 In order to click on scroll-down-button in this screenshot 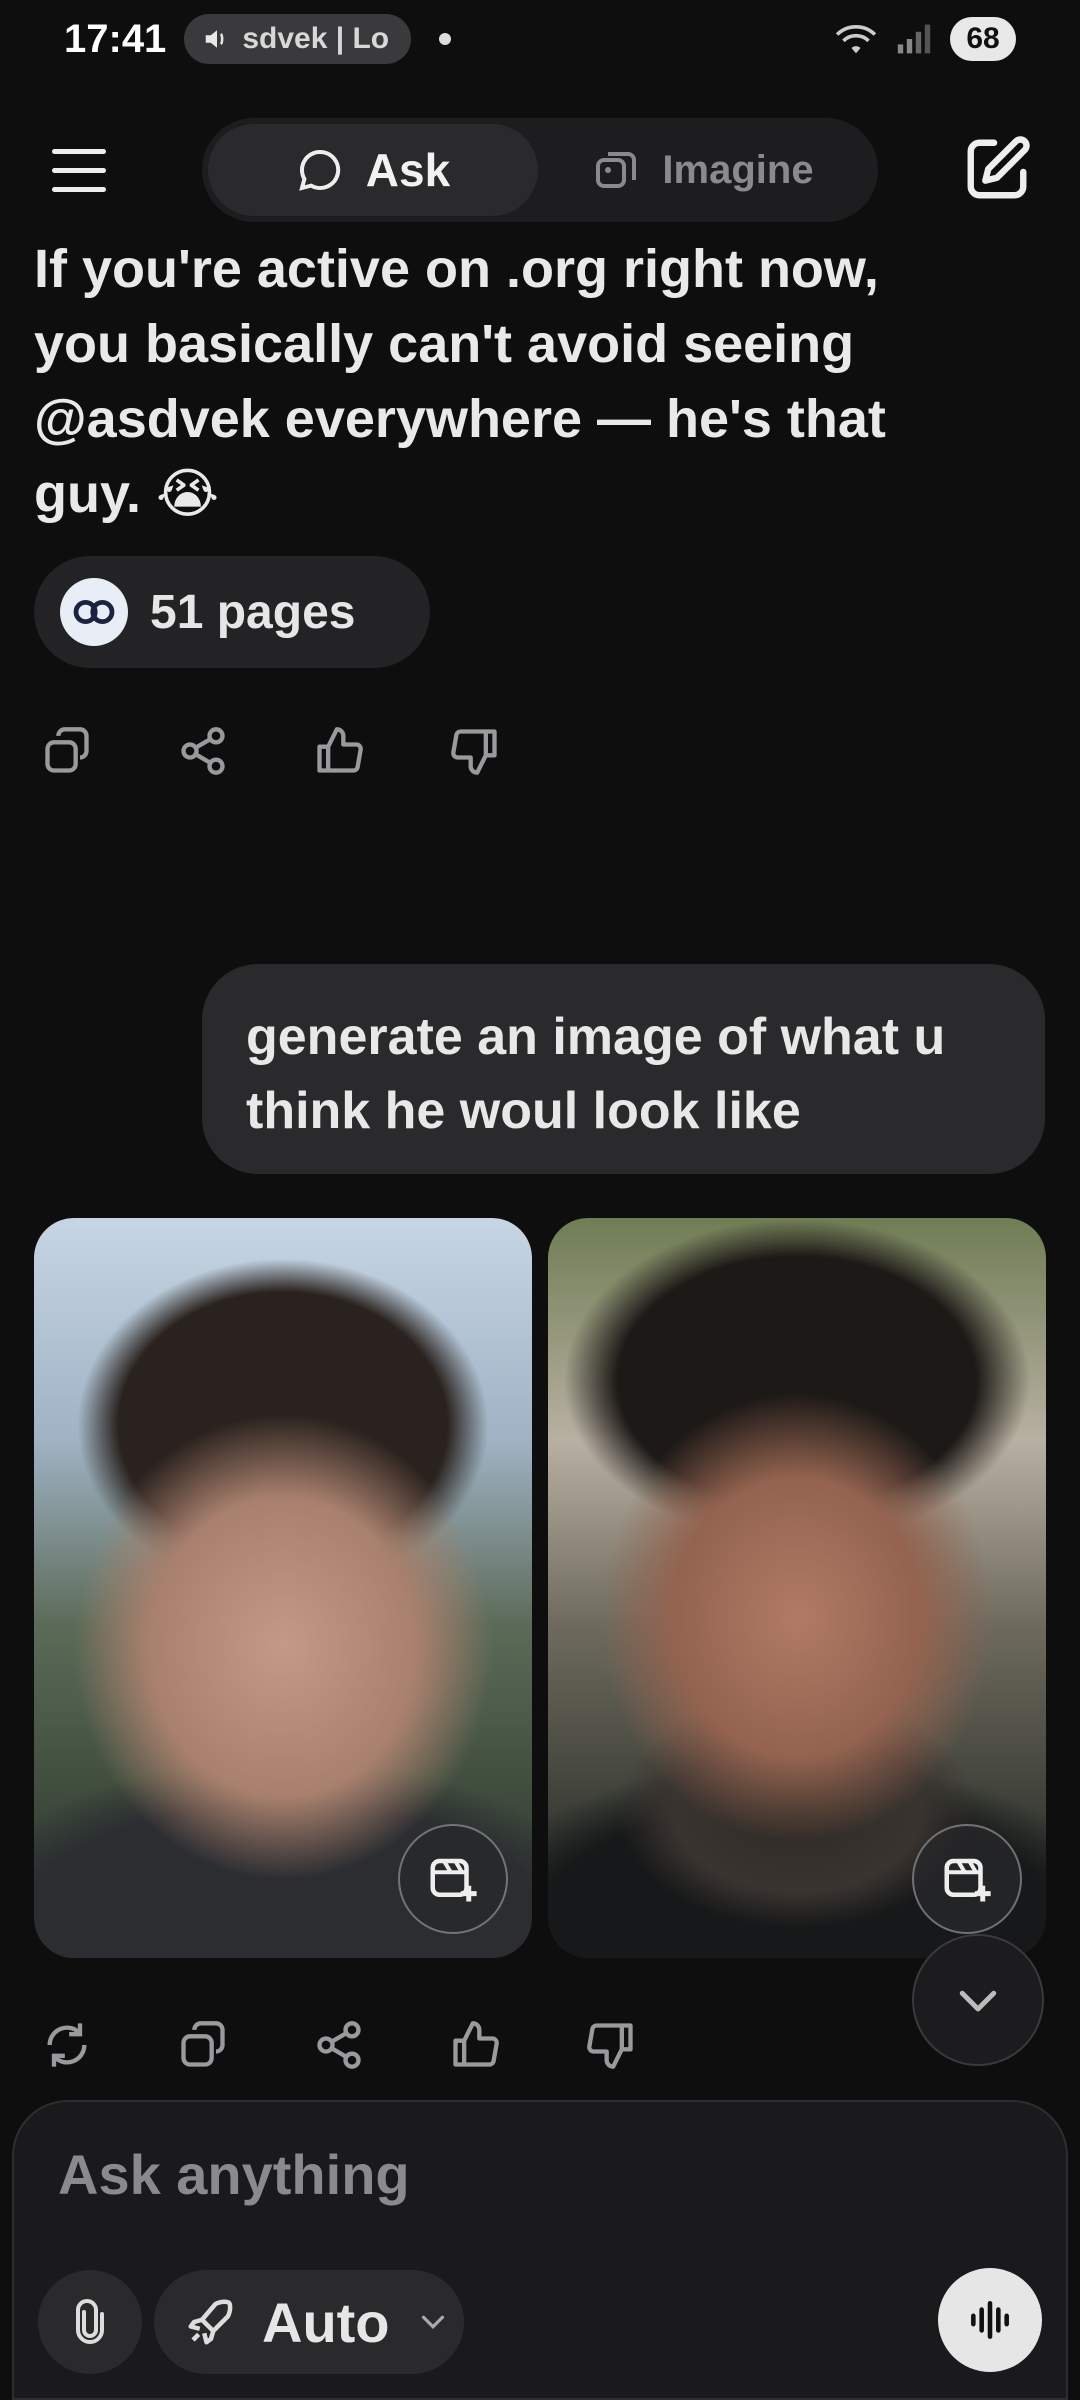, I will do `click(978, 2000)`.